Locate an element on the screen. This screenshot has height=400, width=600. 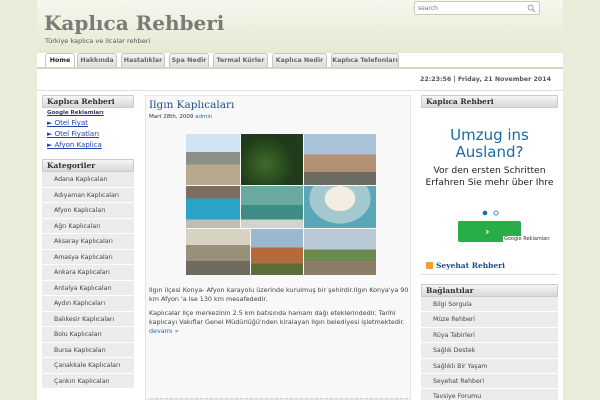
search-input is located at coordinates (470, 8).